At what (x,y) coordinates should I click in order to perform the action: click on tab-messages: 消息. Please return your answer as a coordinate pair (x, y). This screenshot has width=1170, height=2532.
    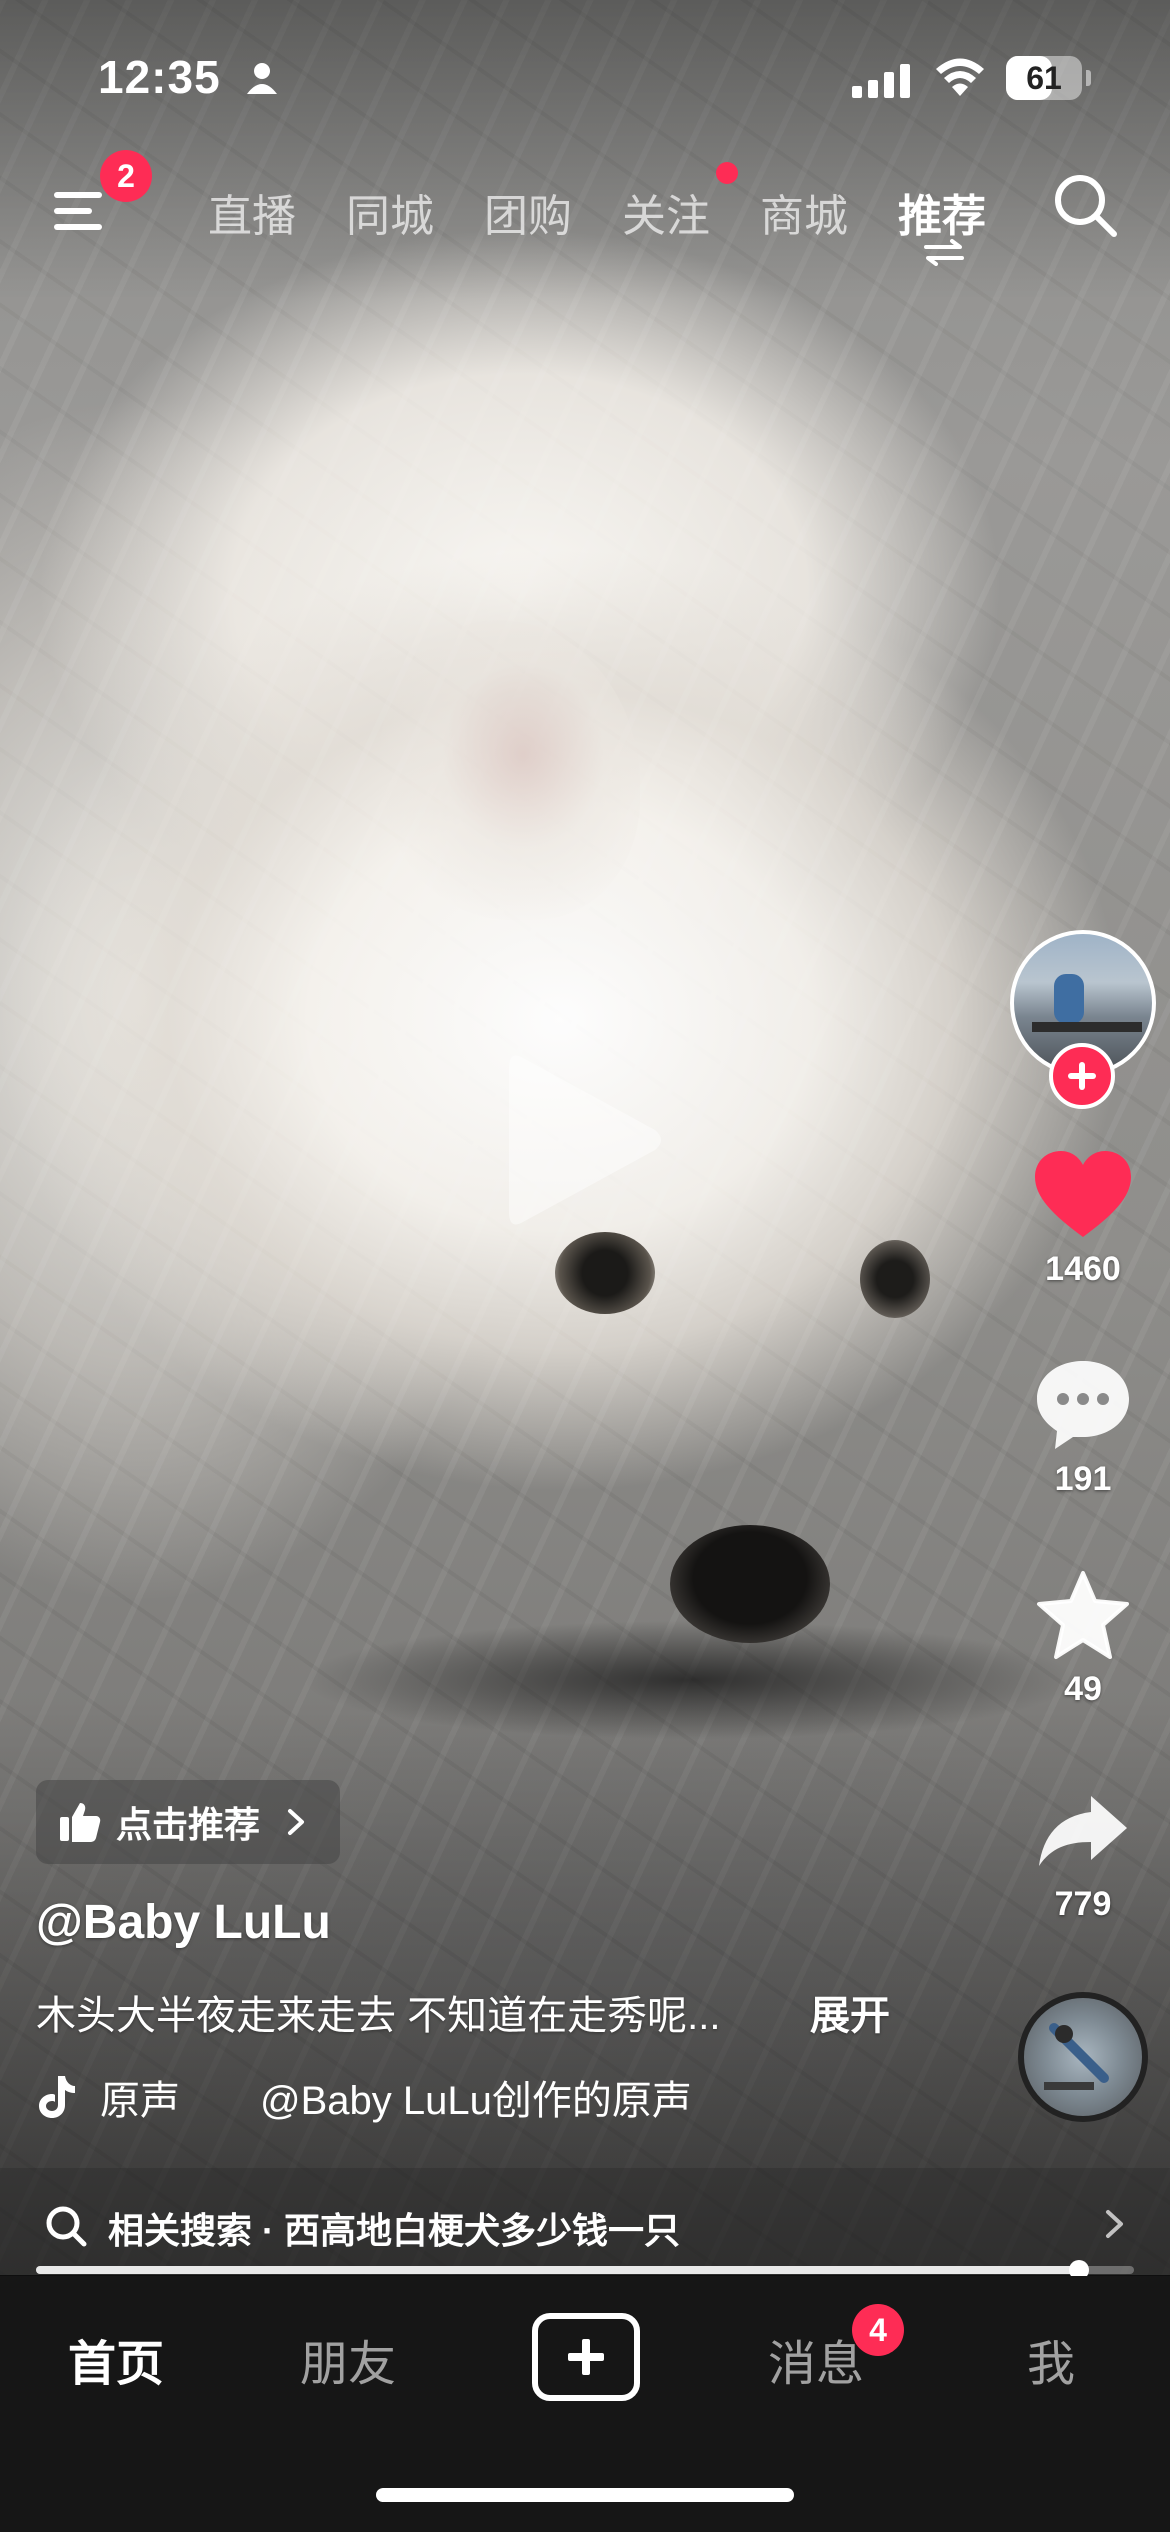
    Looking at the image, I should click on (816, 2359).